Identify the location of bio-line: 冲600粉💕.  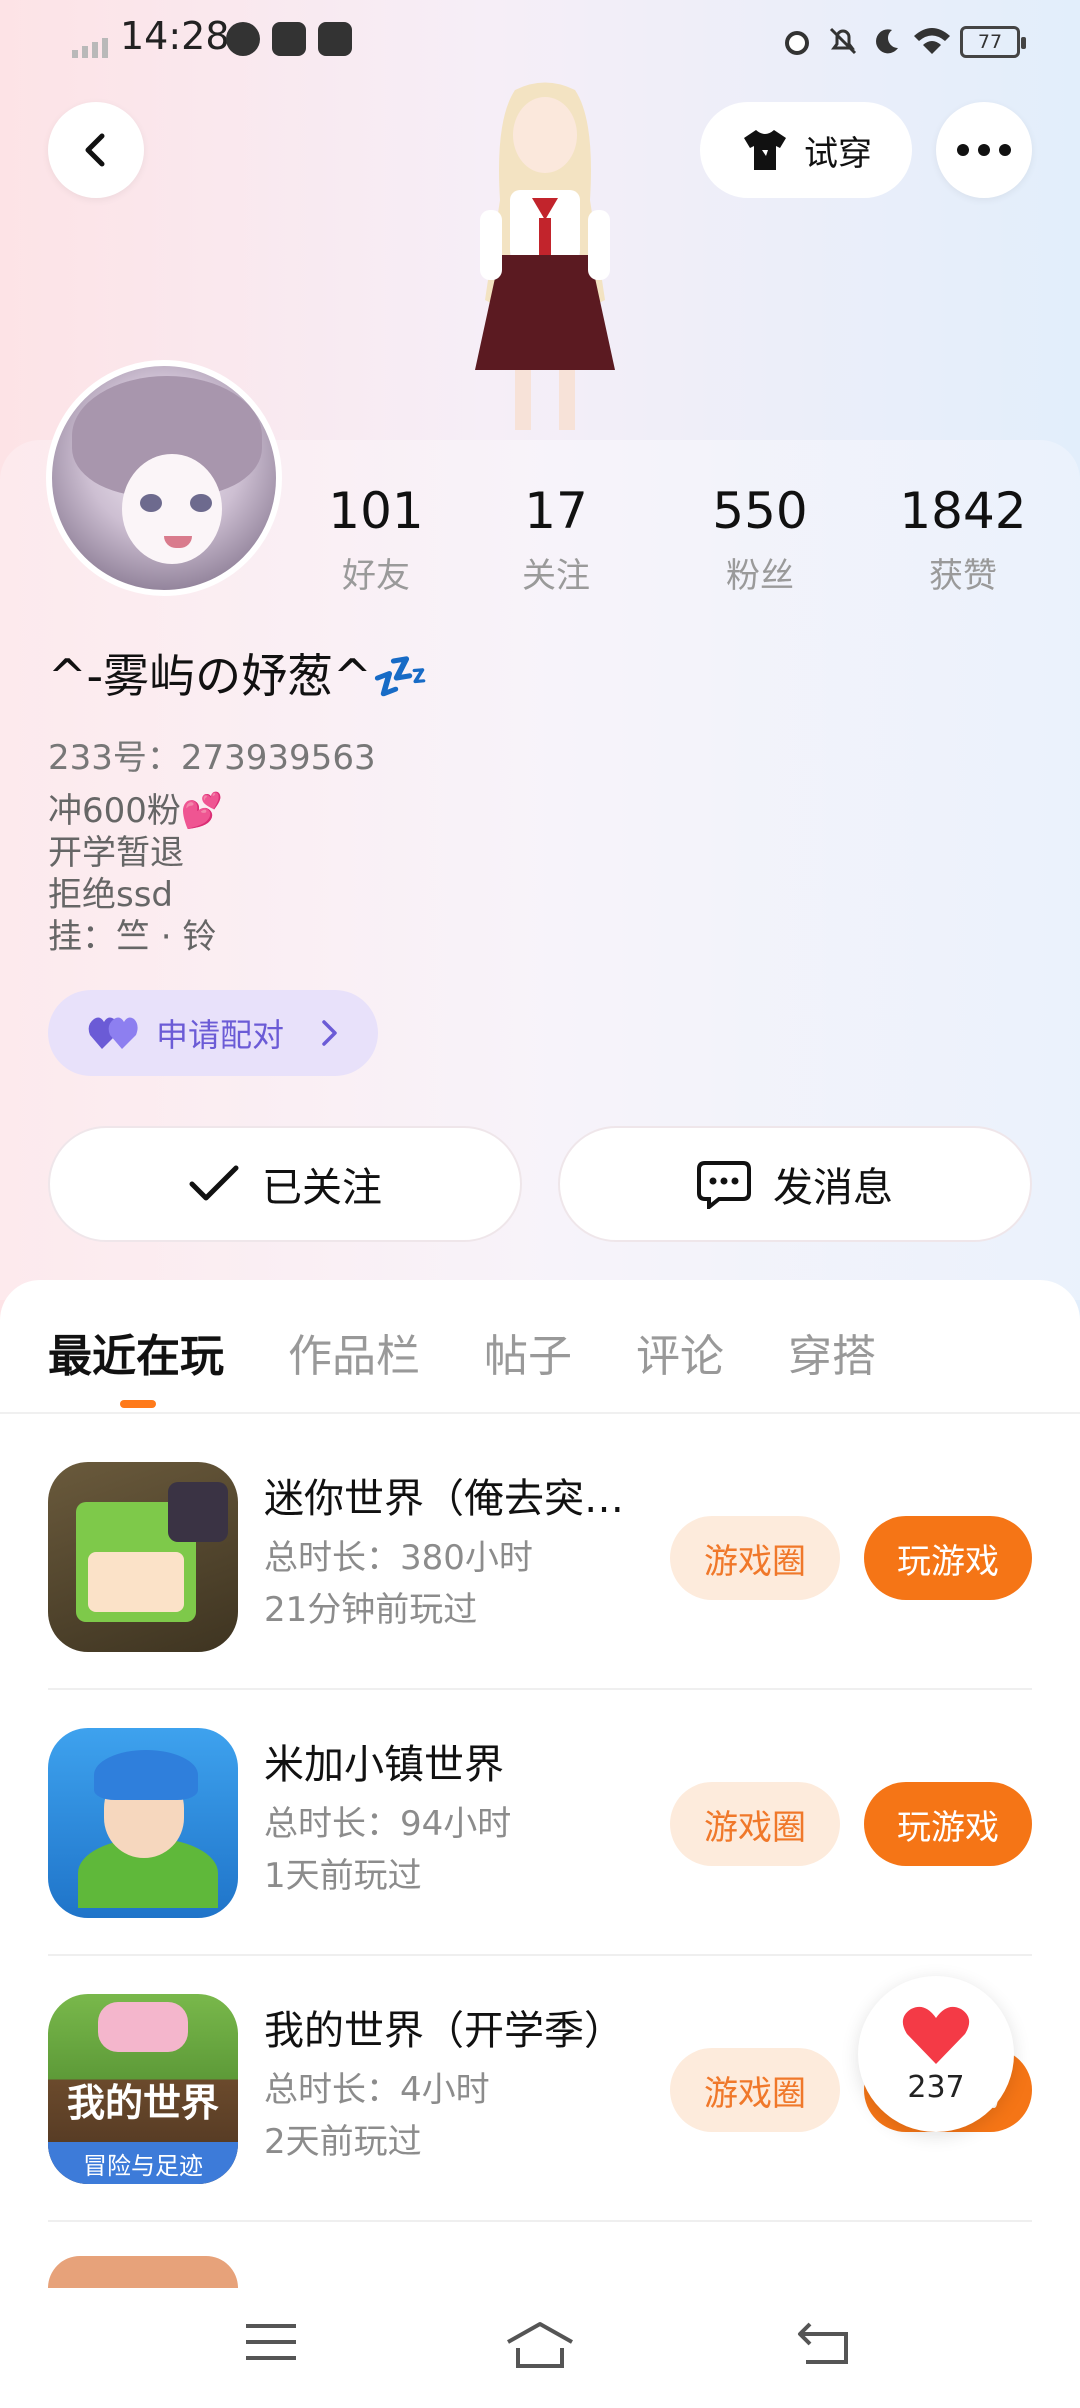
(136, 811).